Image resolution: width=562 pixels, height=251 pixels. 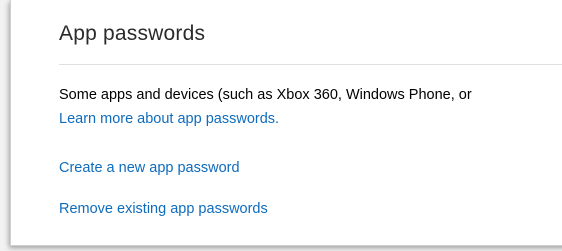 What do you see at coordinates (132, 33) in the screenshot?
I see `section-title: App passwords` at bounding box center [132, 33].